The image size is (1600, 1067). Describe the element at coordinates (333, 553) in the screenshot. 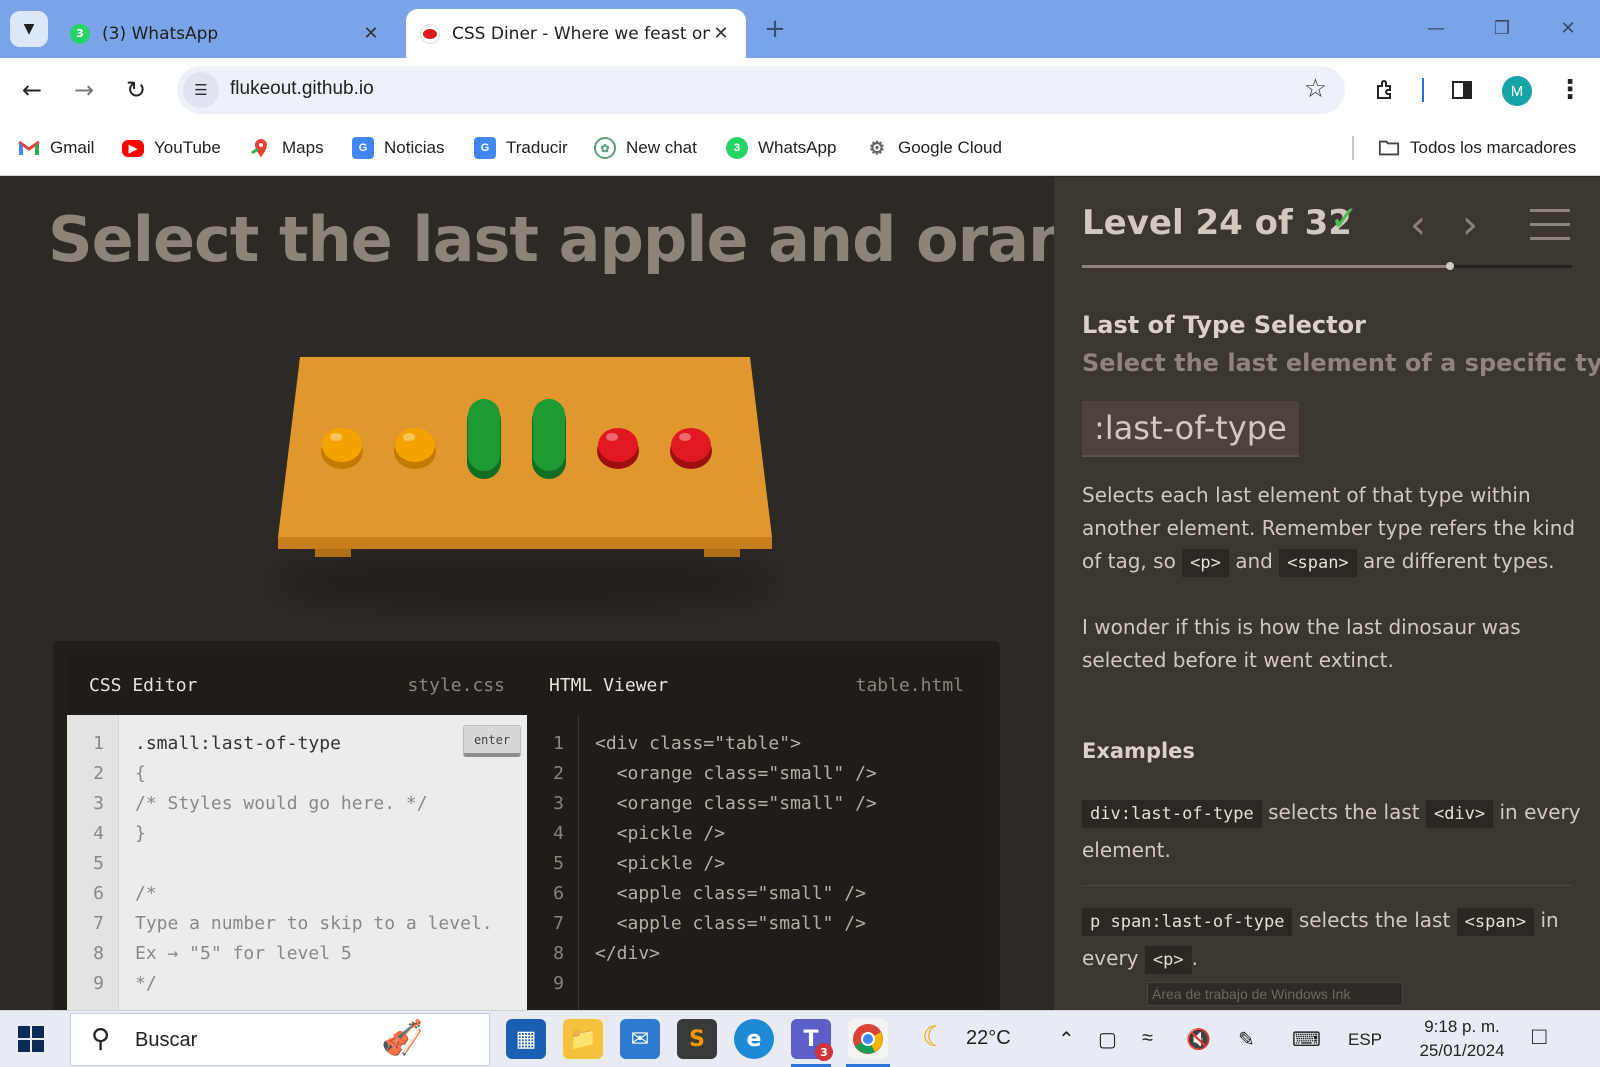

I see `table-leg` at that location.